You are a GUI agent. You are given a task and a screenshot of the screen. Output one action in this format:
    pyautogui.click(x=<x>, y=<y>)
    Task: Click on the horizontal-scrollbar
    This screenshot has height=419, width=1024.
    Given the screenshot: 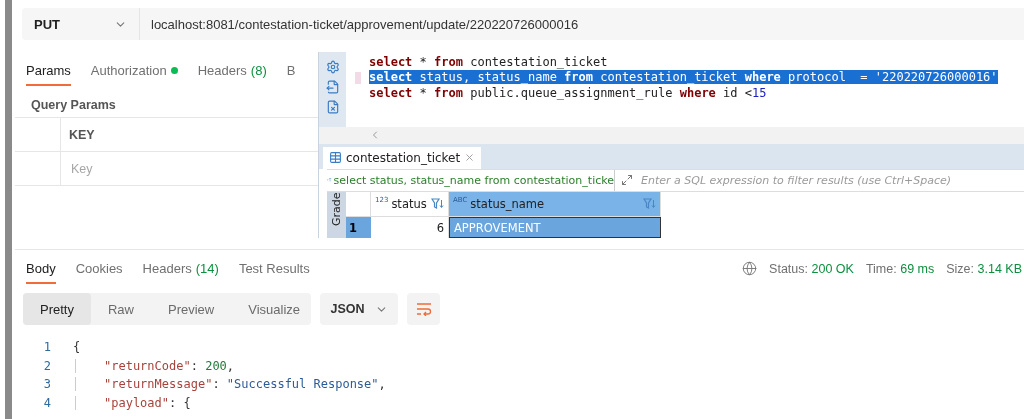 What is the action you would take?
    pyautogui.click(x=671, y=135)
    